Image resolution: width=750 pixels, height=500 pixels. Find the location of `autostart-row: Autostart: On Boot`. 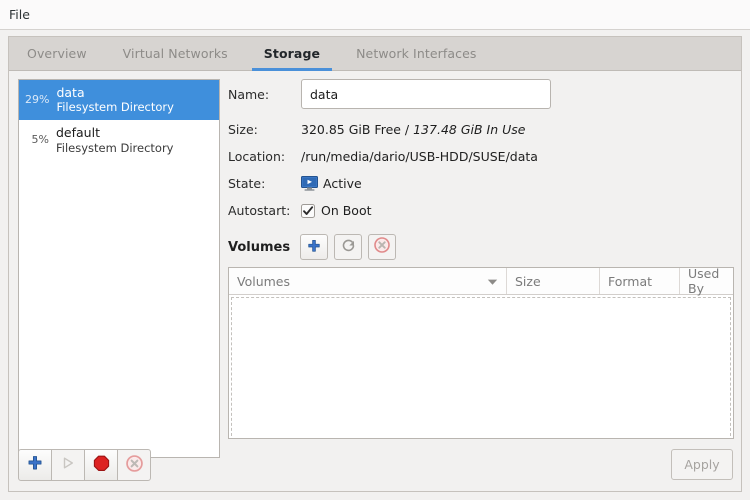

autostart-row: Autostart: On Boot is located at coordinates (481, 210).